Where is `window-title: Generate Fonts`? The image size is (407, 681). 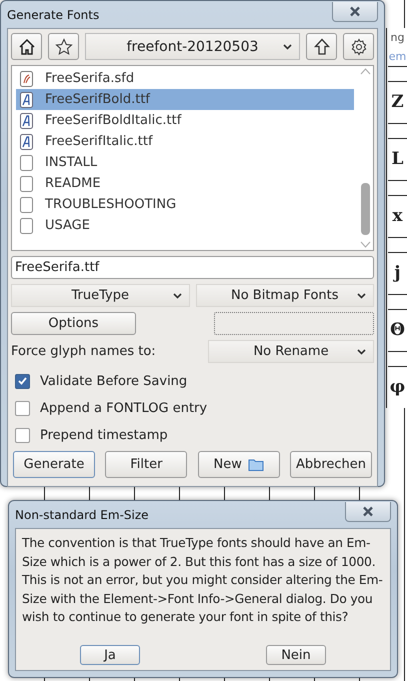 window-title: Generate Fonts is located at coordinates (53, 15).